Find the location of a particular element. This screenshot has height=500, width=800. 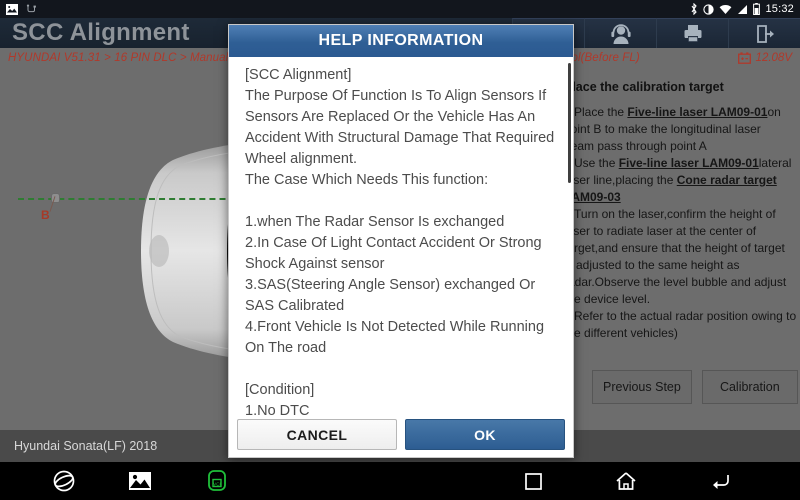

printer-icon is located at coordinates (692, 33).